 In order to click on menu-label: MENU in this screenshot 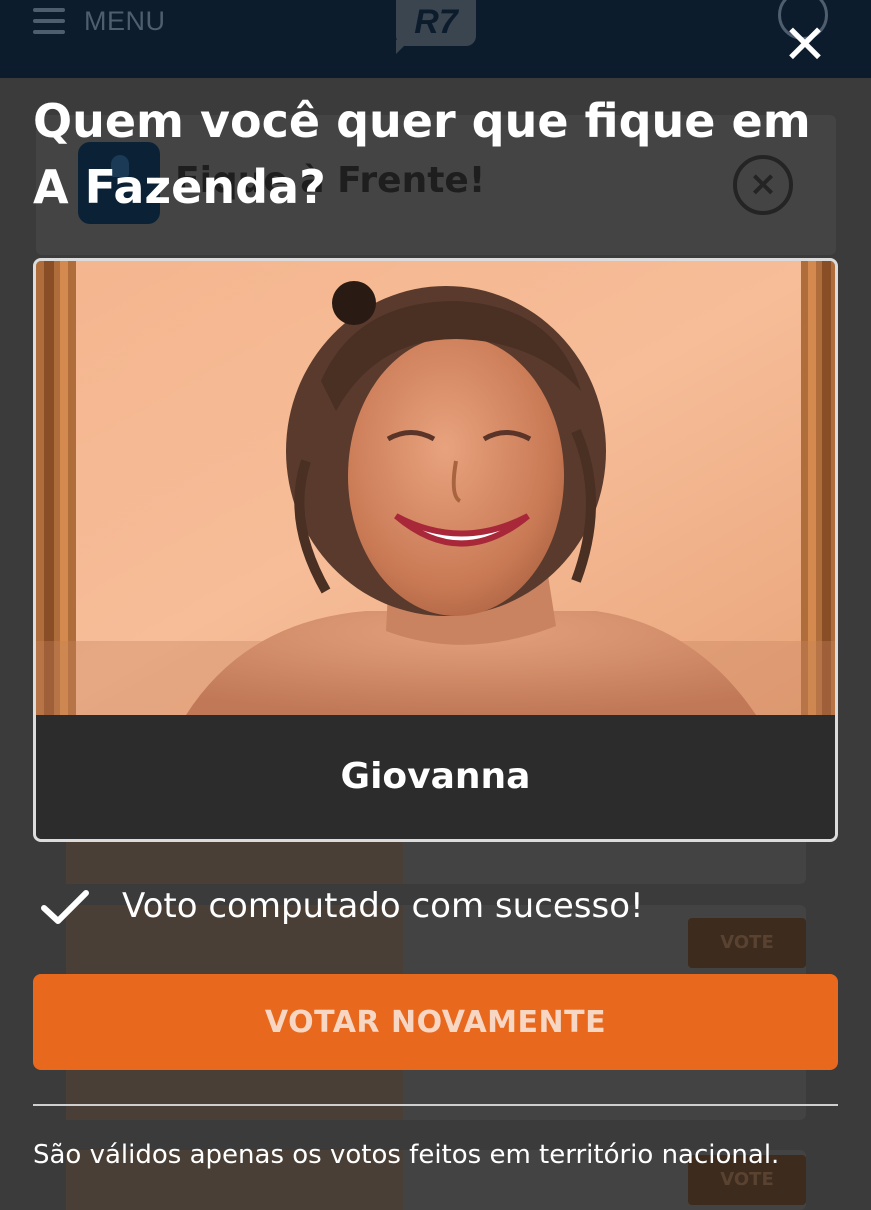, I will do `click(125, 21)`.